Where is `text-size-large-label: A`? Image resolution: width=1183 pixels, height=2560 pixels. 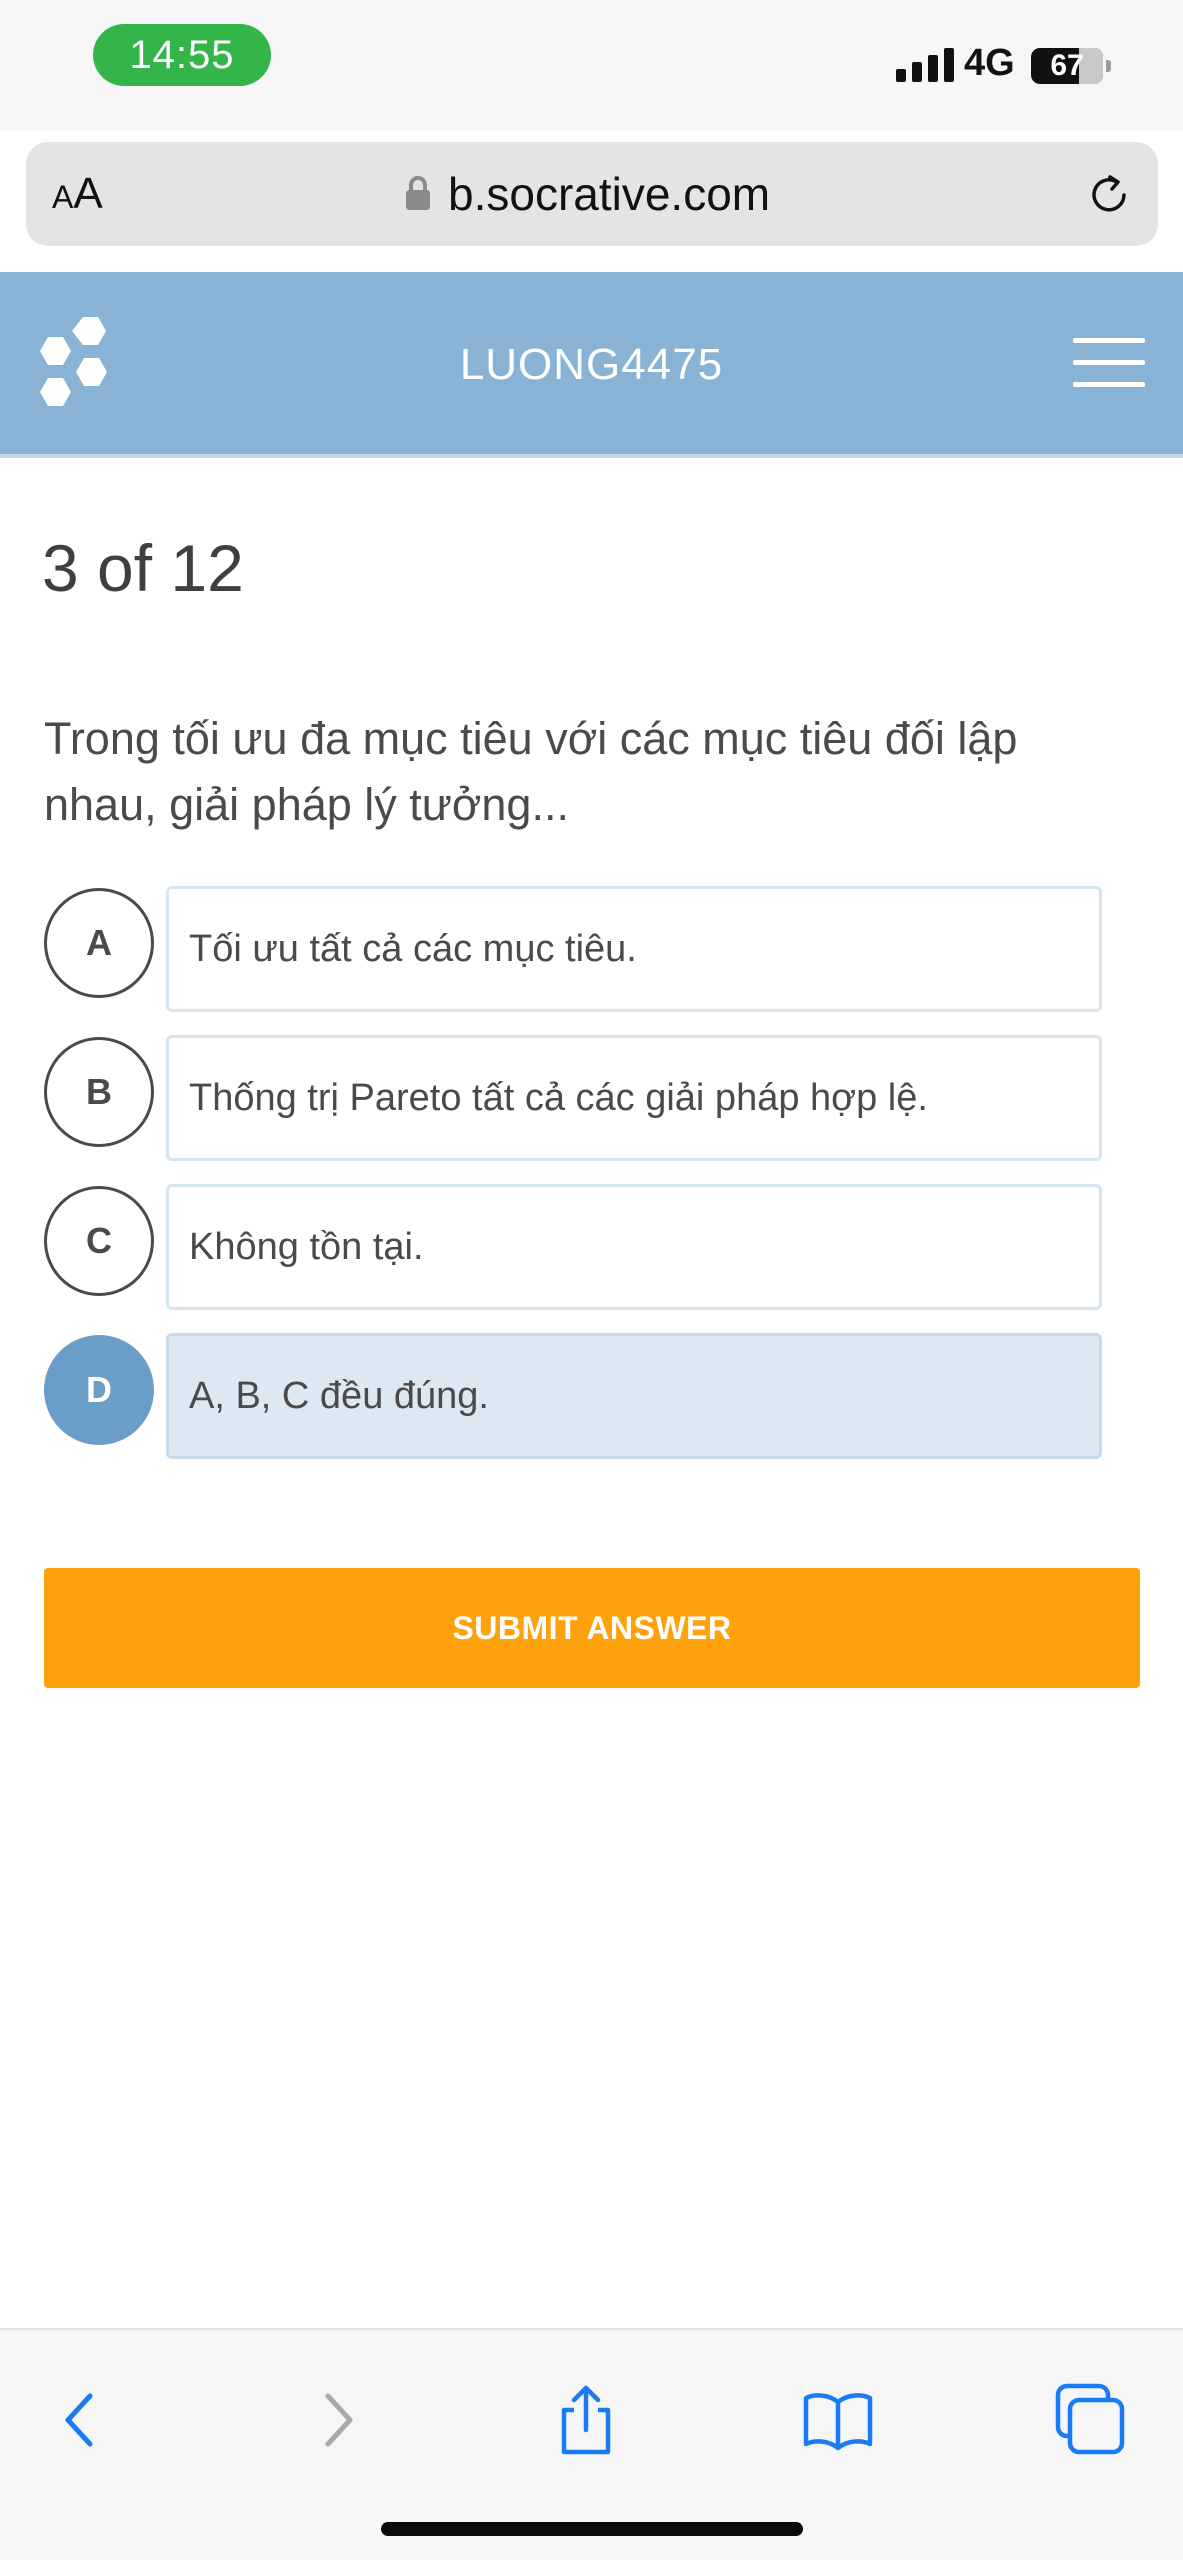 text-size-large-label: A is located at coordinates (88, 193).